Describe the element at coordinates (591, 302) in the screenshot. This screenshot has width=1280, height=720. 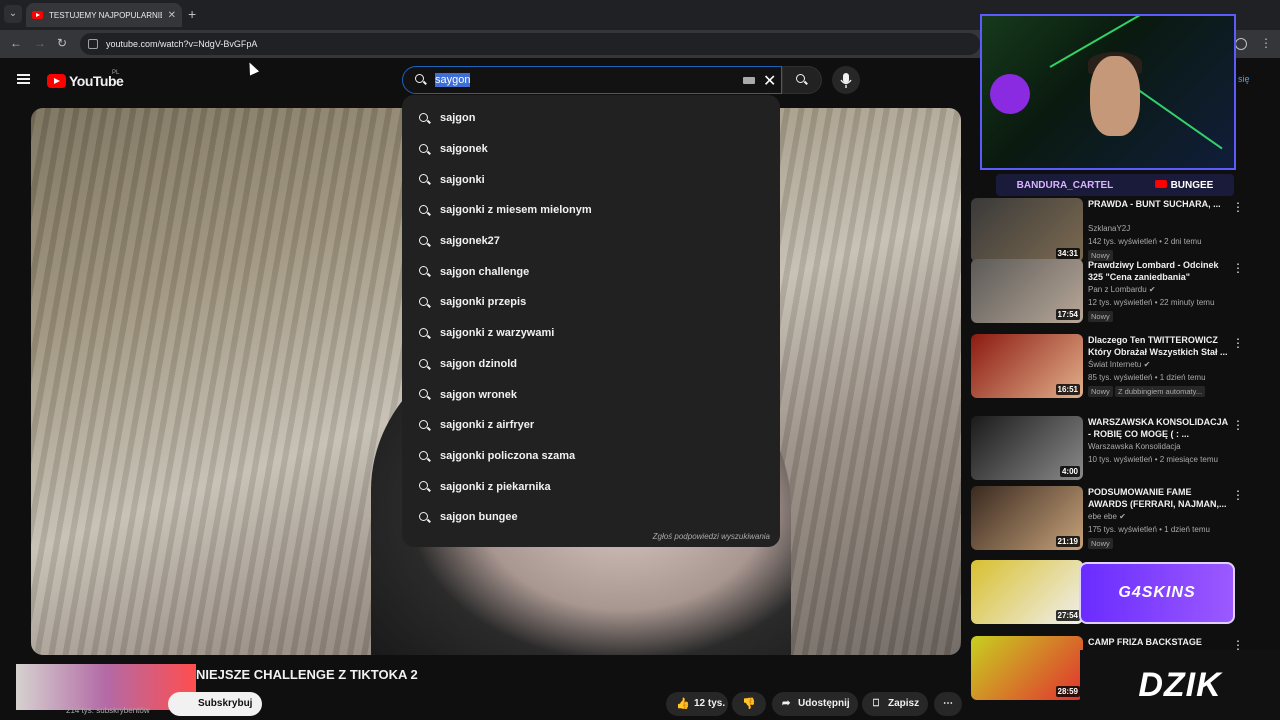
I see `search-suggestion: sajgonki przepis` at that location.